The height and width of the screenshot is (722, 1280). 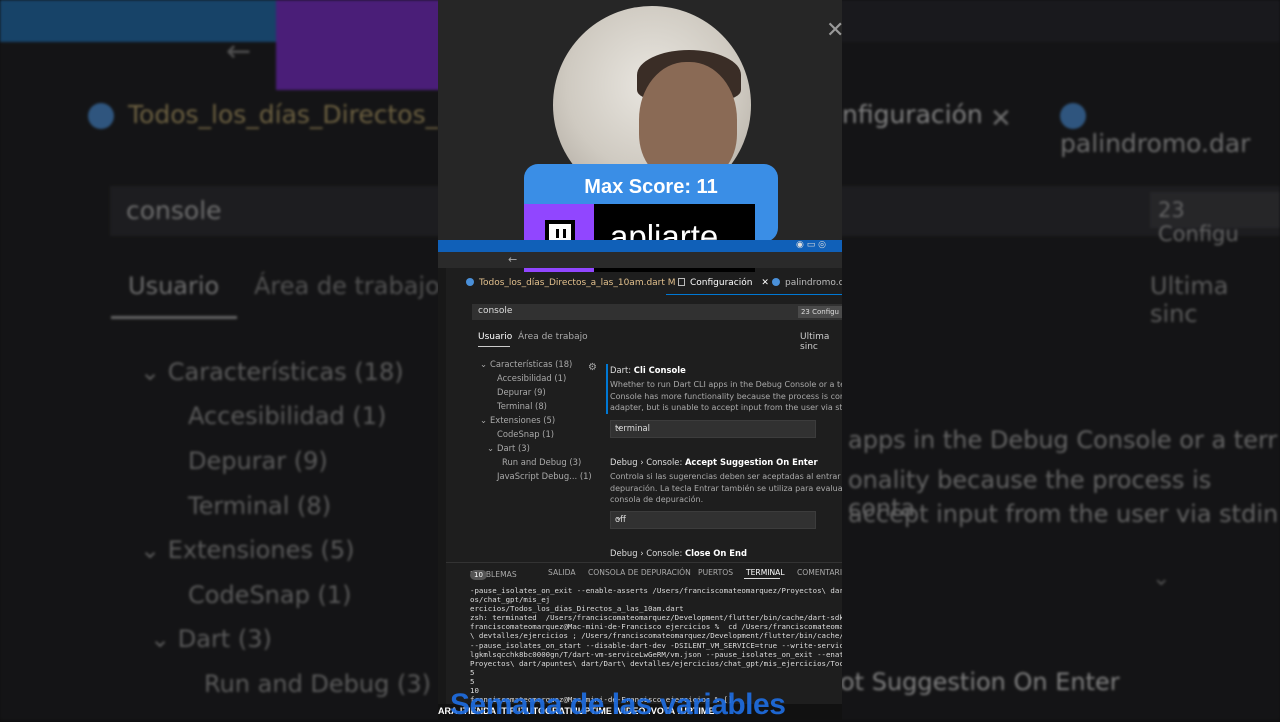 I want to click on webcam-area: ✕ Max Score: 11 apliarte, so click(x=640, y=136).